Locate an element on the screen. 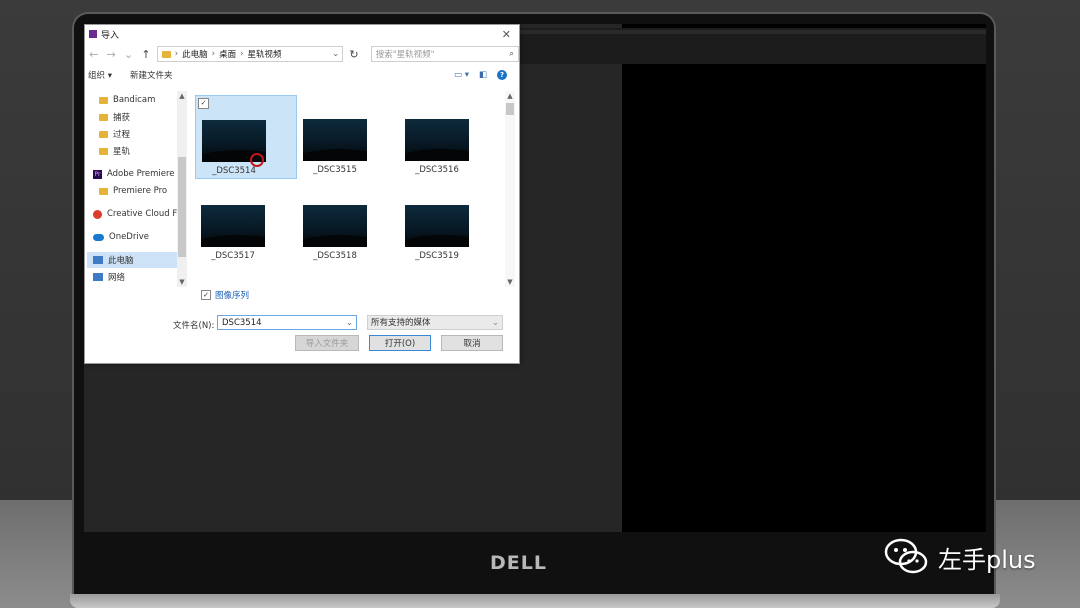  filename-label: 文件名(N): is located at coordinates (194, 326).